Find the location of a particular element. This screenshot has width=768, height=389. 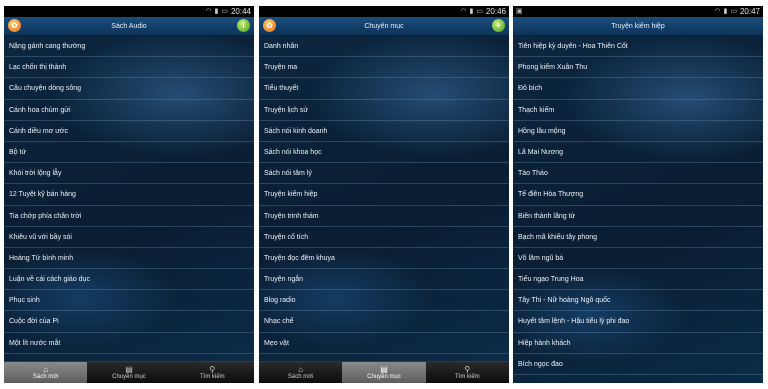

list-item: Hoàng Tử bình minh is located at coordinates (129, 259).